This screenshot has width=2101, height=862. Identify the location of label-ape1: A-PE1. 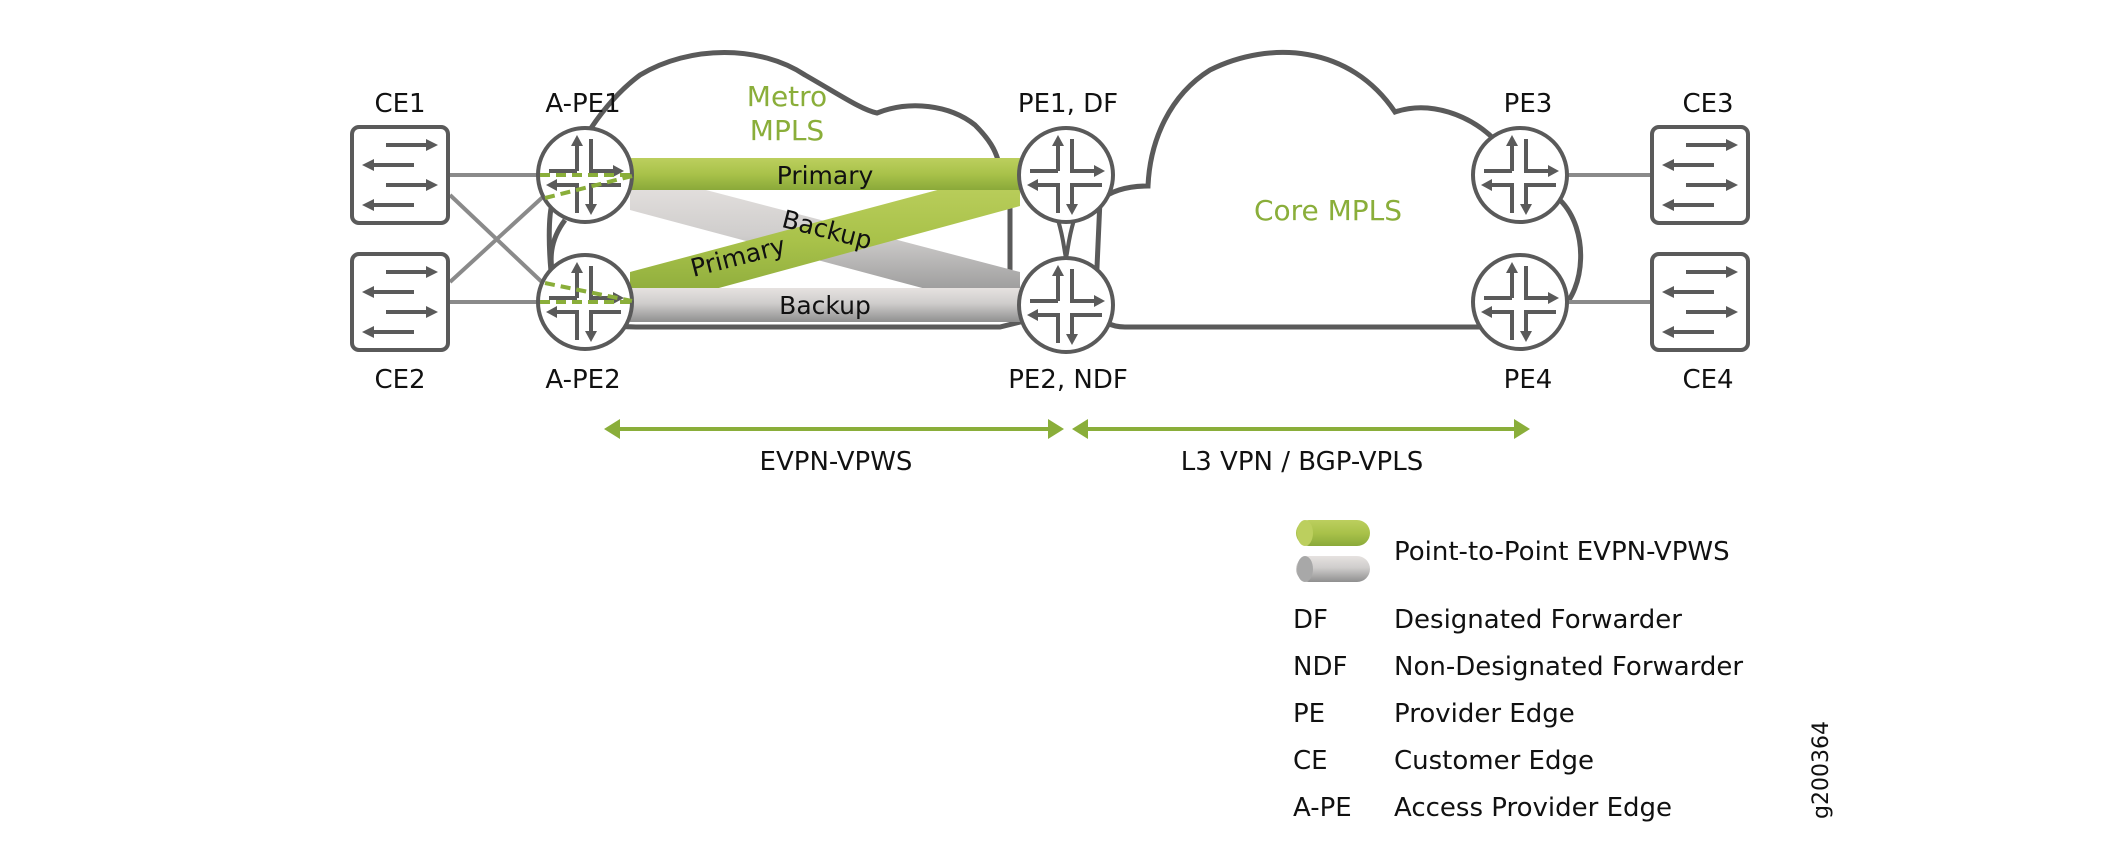
(582, 104).